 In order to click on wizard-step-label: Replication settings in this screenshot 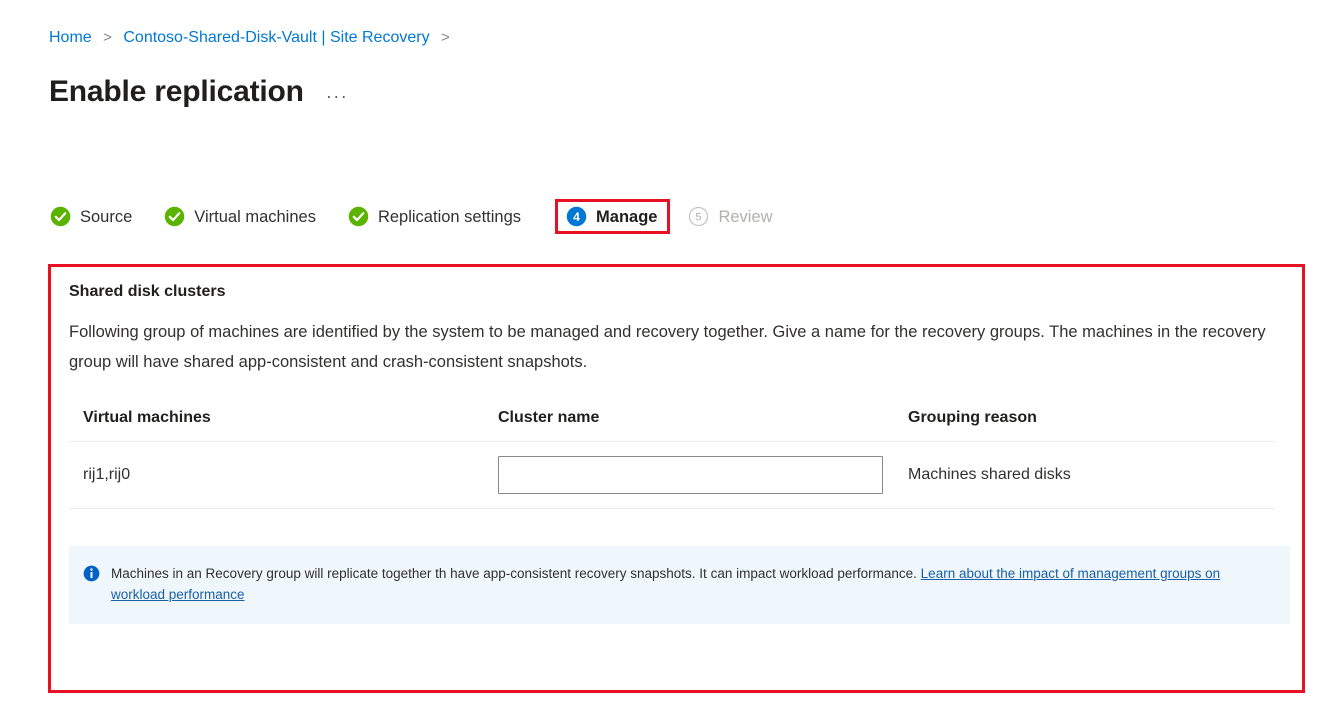, I will do `click(449, 216)`.